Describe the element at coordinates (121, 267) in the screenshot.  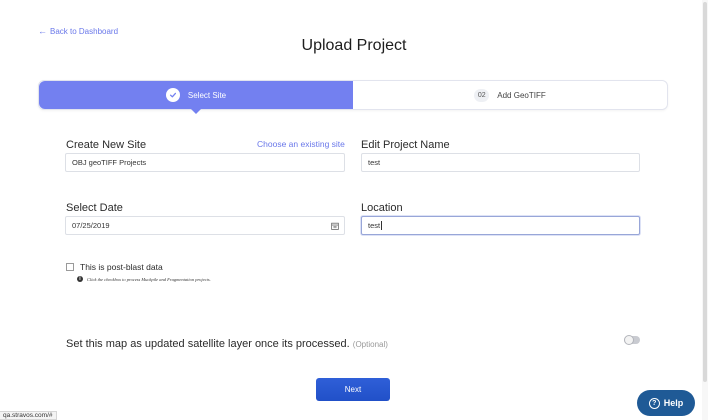
I see `post-blast-label: This is post-blast data` at that location.